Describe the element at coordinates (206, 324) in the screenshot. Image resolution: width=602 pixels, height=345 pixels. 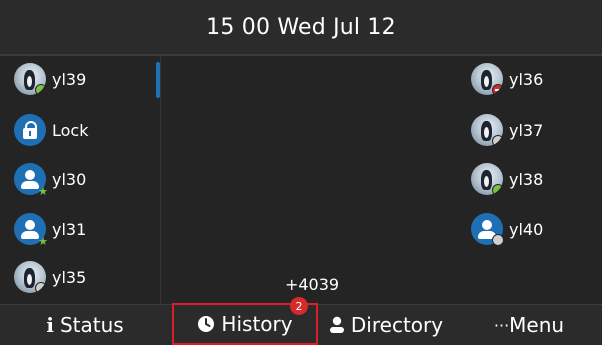
I see `clock-icon` at that location.